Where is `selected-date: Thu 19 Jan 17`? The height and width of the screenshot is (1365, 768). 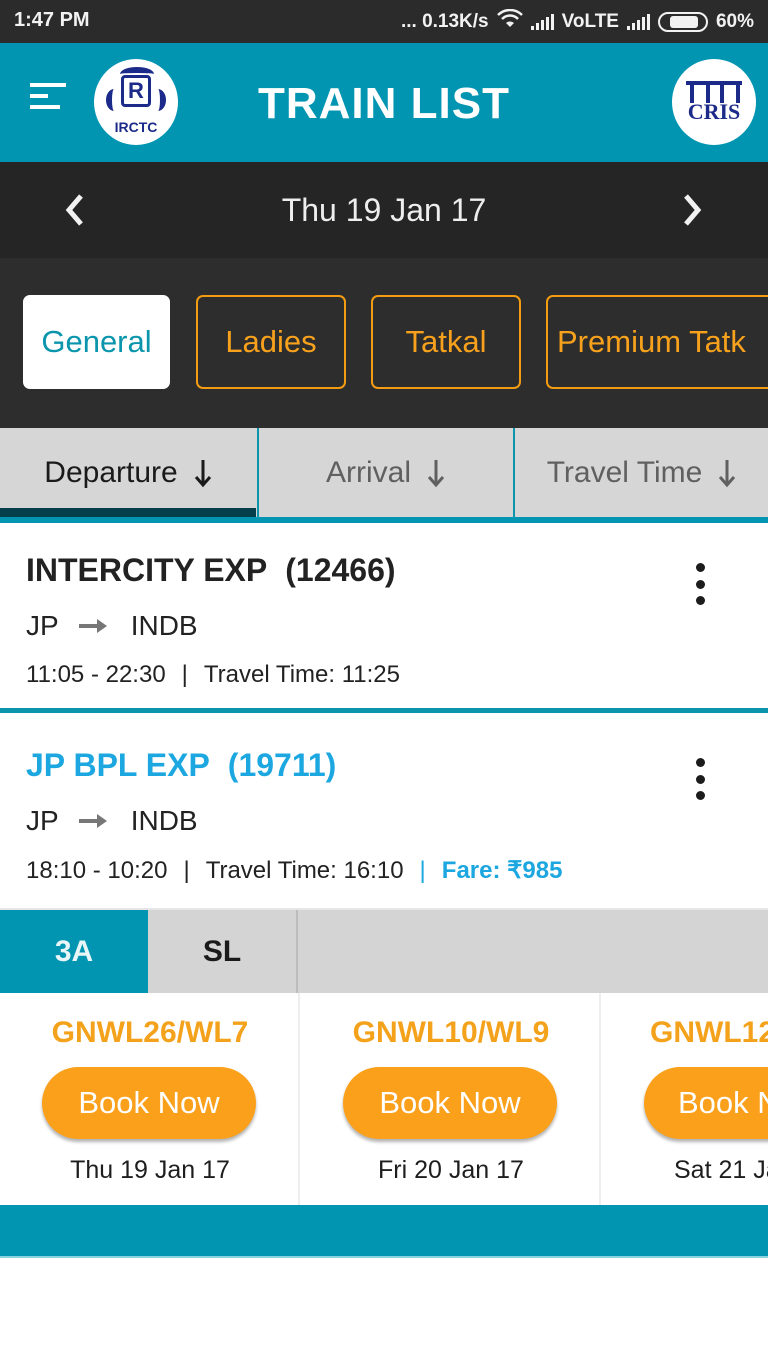
selected-date: Thu 19 Jan 17 is located at coordinates (384, 210).